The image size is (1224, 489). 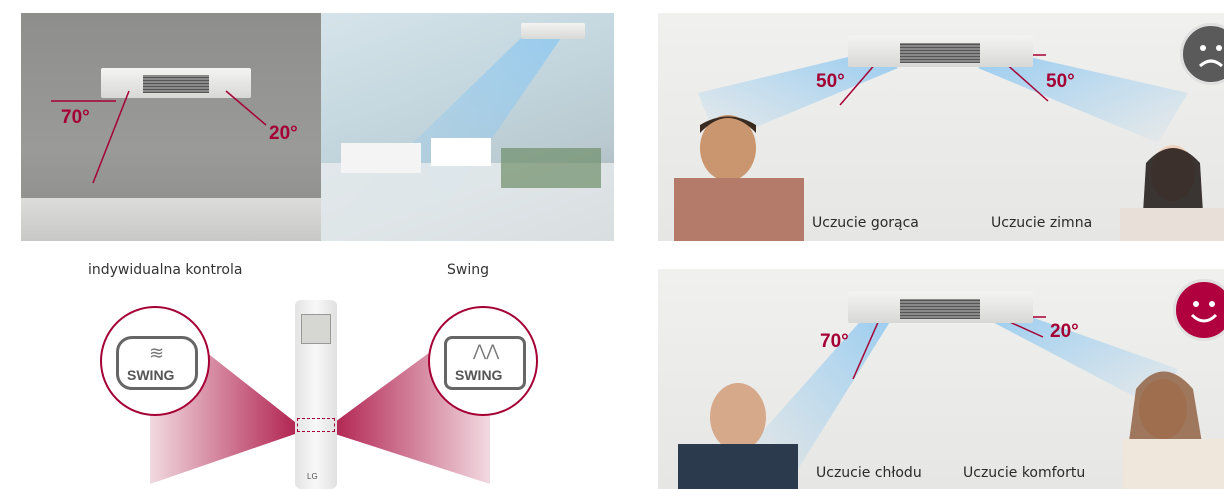 What do you see at coordinates (553, 31) in the screenshot?
I see `office-ceiling-cassette` at bounding box center [553, 31].